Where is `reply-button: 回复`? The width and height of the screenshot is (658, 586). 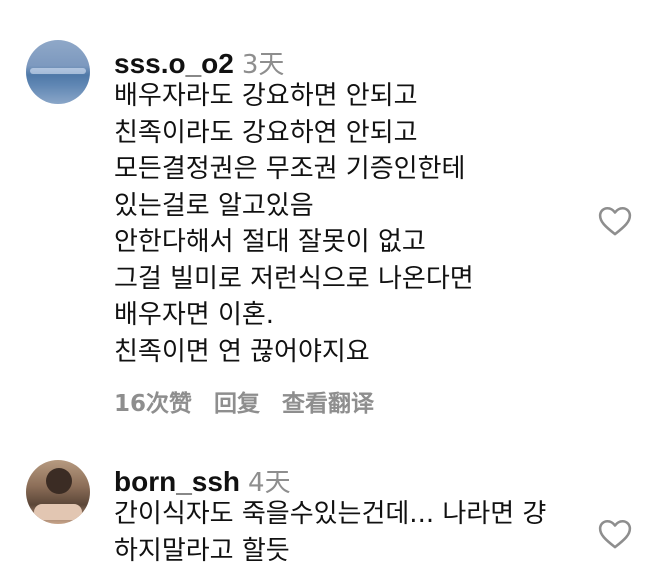
reply-button: 回复 is located at coordinates (237, 404).